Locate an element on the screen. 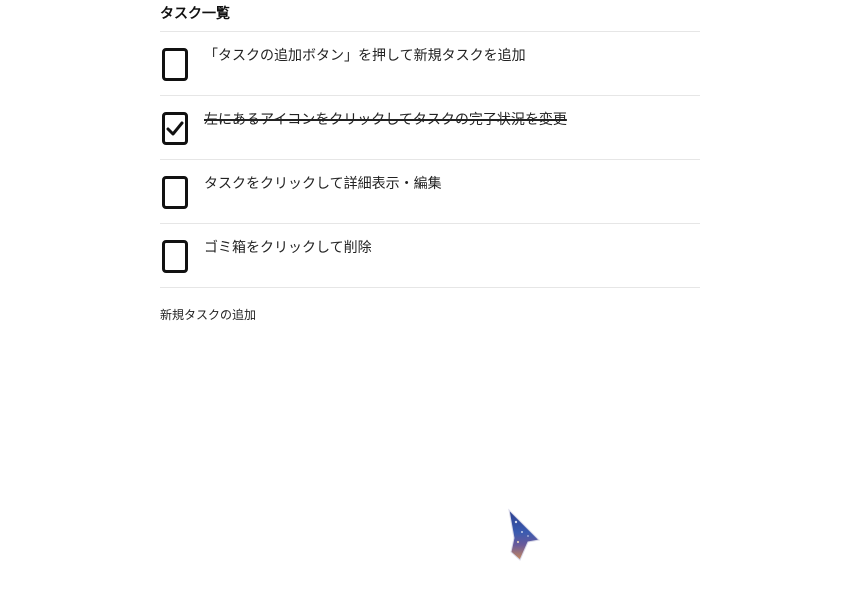  pointer-cursor-icon is located at coordinates (524, 534).